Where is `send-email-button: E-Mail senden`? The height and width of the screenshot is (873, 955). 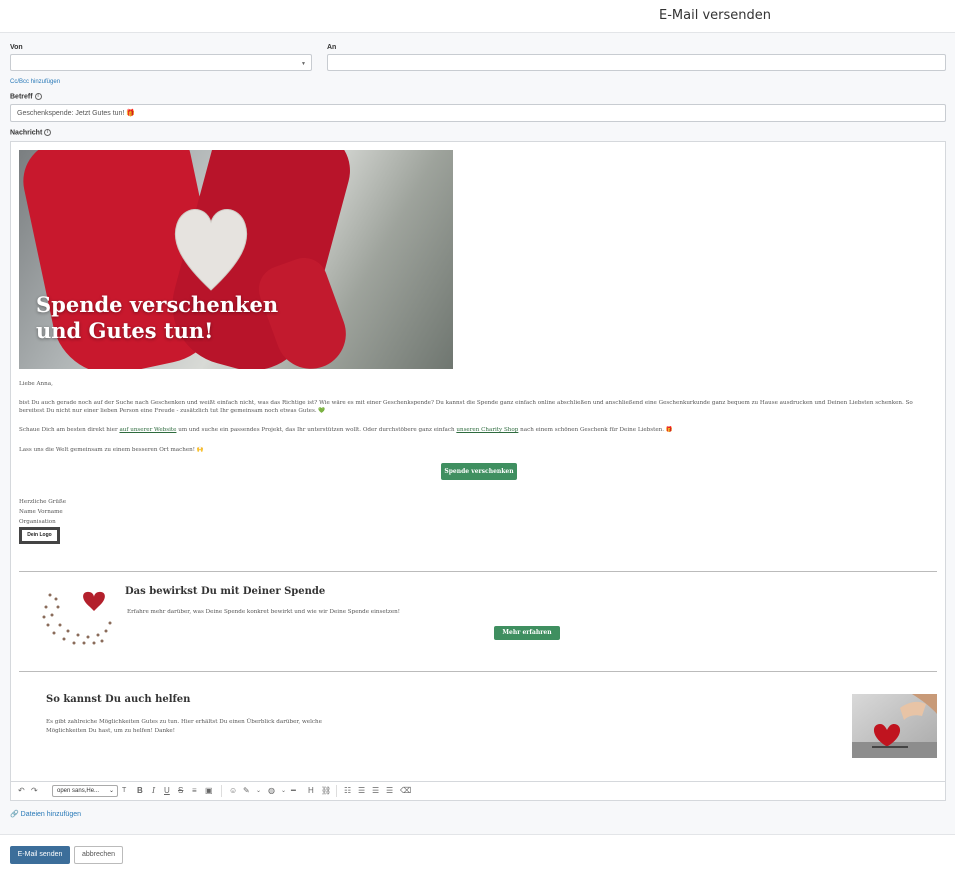
send-email-button: E-Mail senden is located at coordinates (40, 855).